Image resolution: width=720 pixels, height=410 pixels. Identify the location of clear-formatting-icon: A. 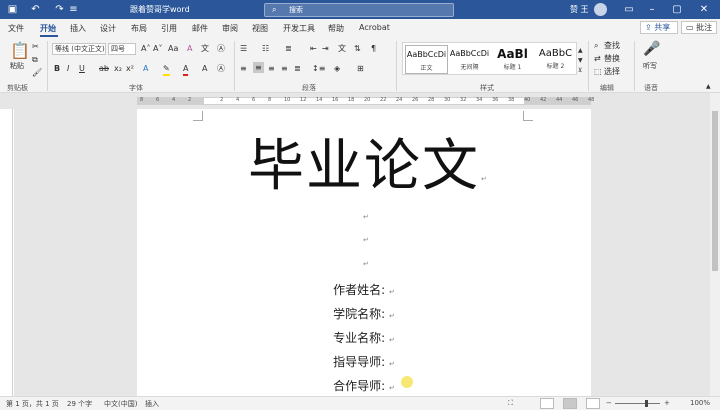
(189, 48).